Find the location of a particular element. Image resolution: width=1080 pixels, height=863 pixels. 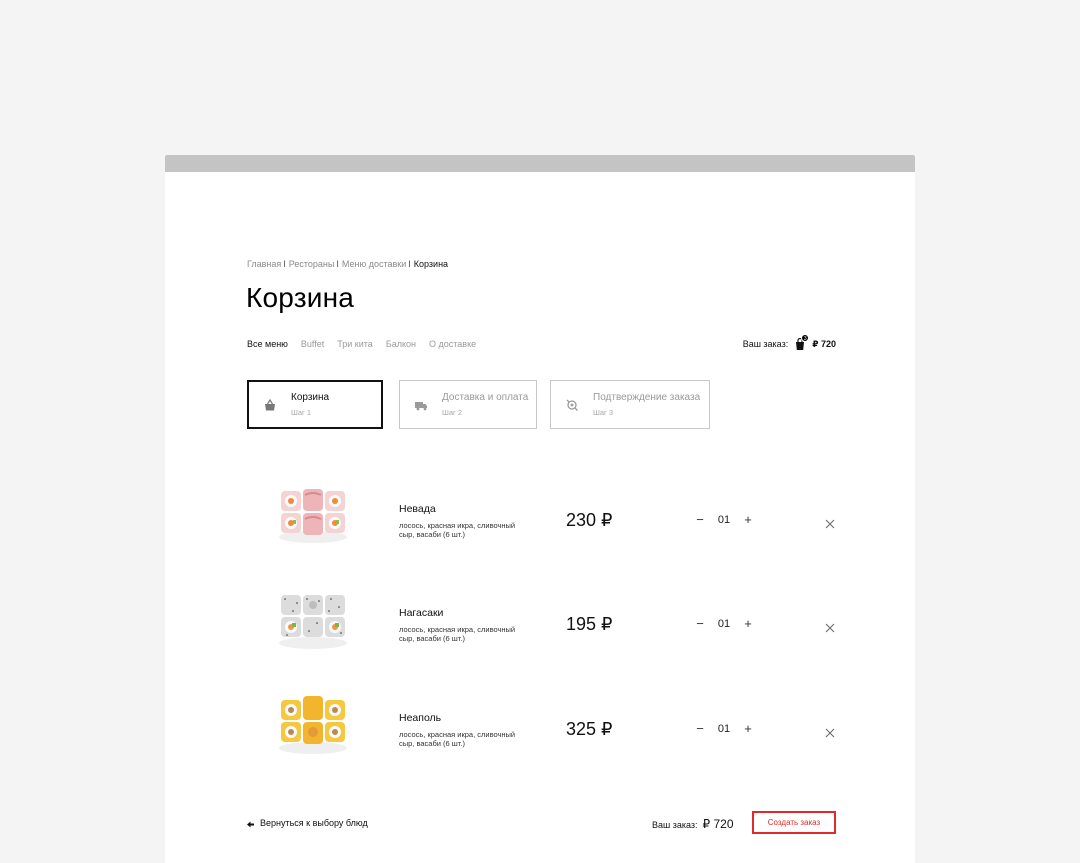

create-order-button: Создать заказ is located at coordinates (794, 822).